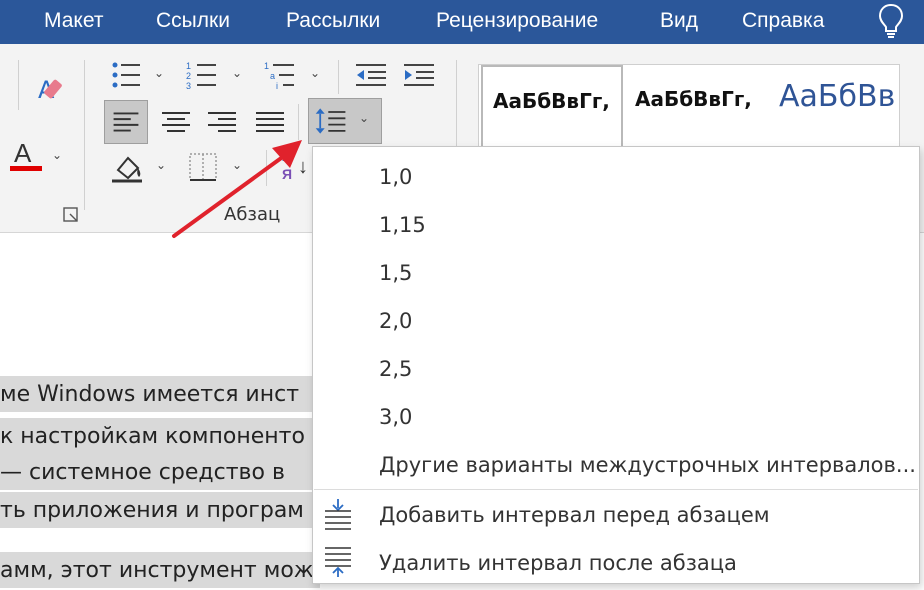 Image resolution: width=924 pixels, height=590 pixels. What do you see at coordinates (73, 21) in the screenshot?
I see `tab-layout: Макет` at bounding box center [73, 21].